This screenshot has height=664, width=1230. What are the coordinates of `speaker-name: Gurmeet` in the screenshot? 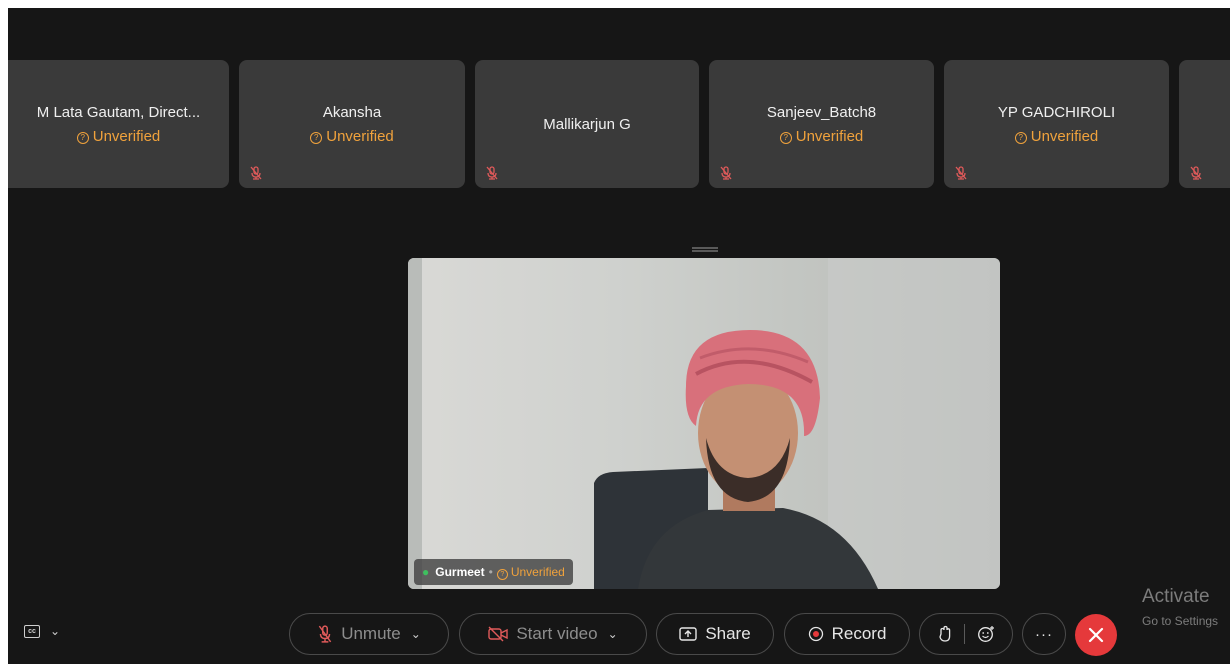 It's located at (460, 572).